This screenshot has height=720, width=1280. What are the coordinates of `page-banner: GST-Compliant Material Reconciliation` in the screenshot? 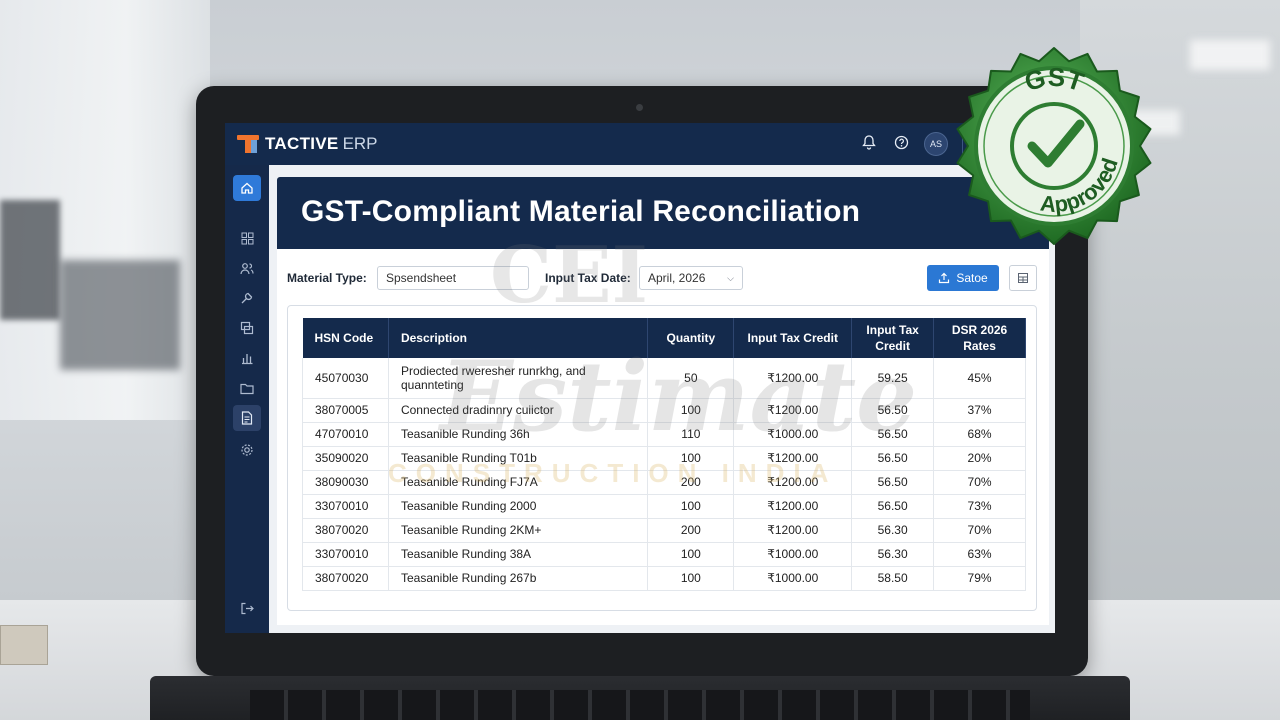 It's located at (663, 213).